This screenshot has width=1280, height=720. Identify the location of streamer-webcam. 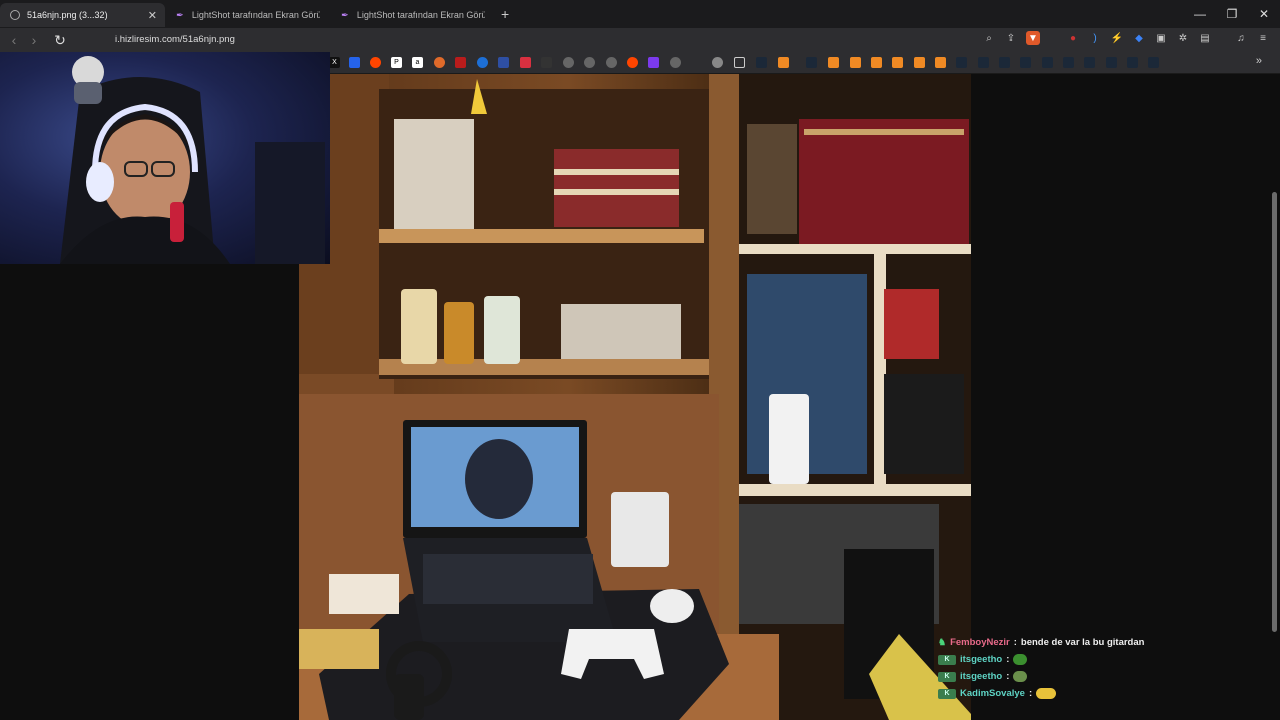
(192, 160).